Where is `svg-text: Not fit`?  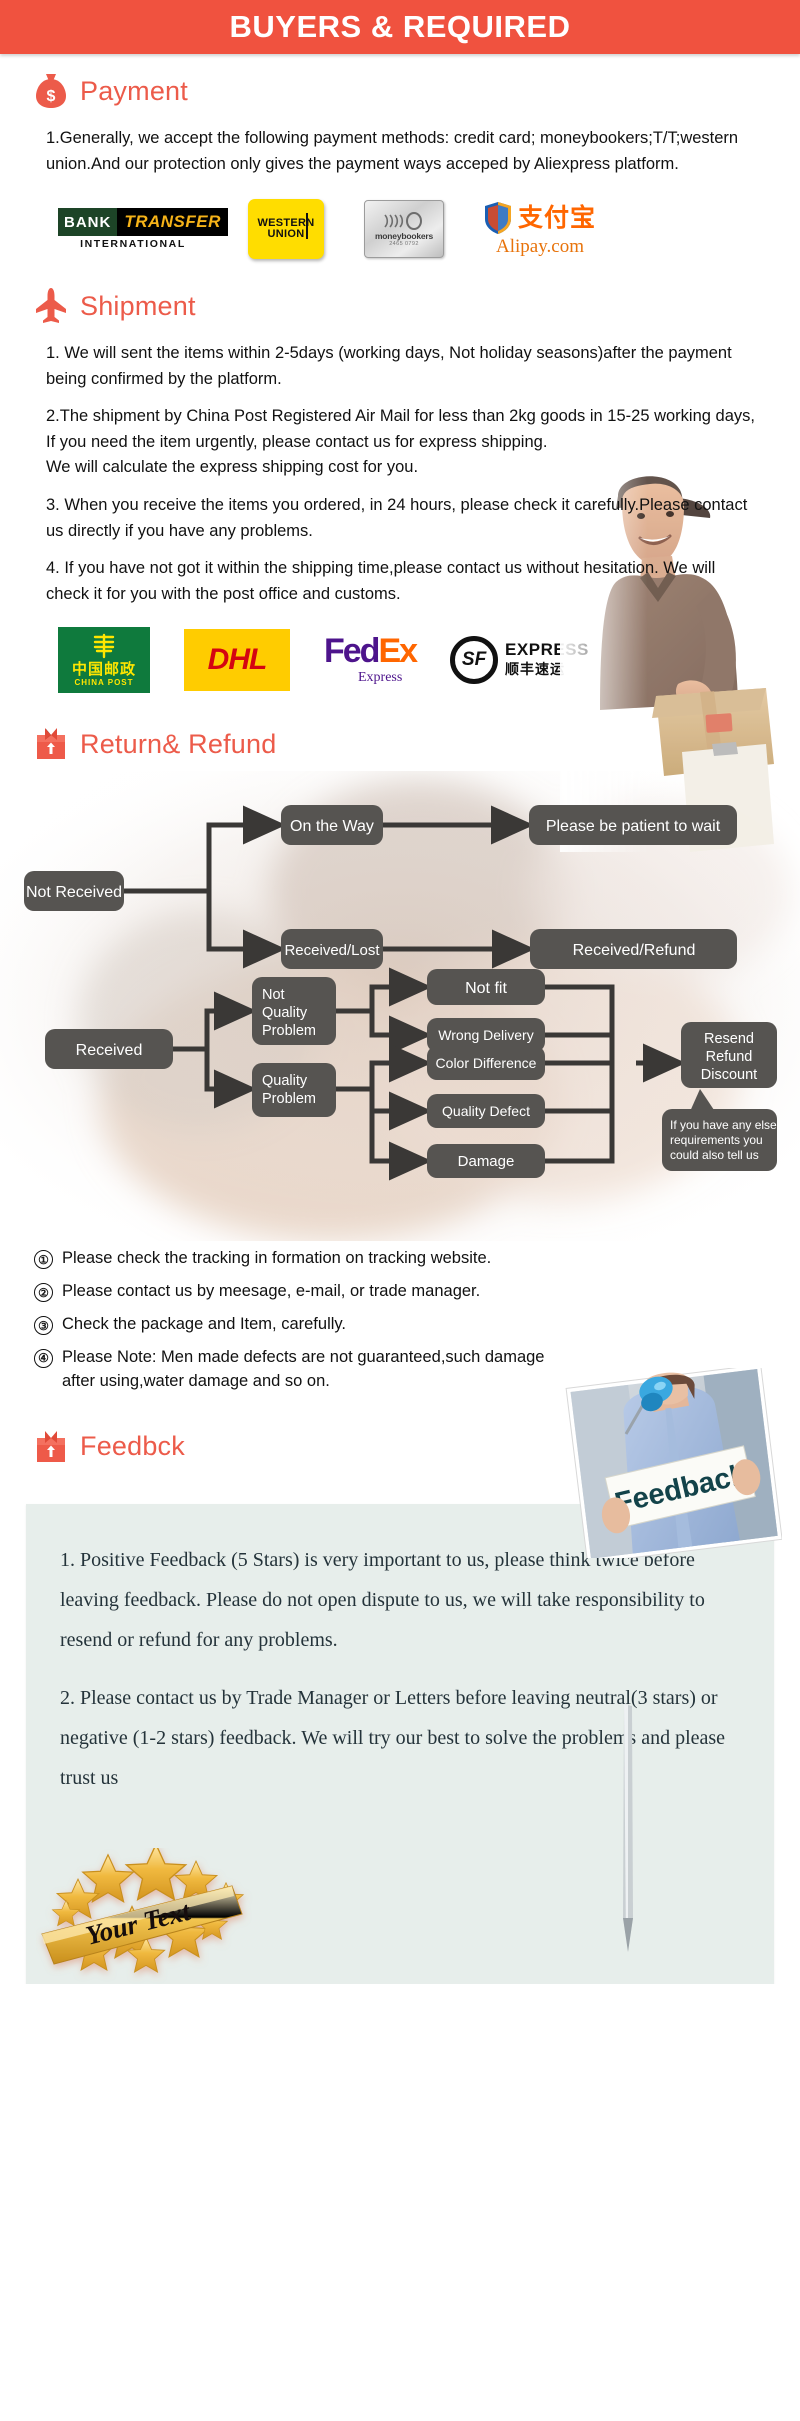
svg-text: Not fit is located at coordinates (486, 988).